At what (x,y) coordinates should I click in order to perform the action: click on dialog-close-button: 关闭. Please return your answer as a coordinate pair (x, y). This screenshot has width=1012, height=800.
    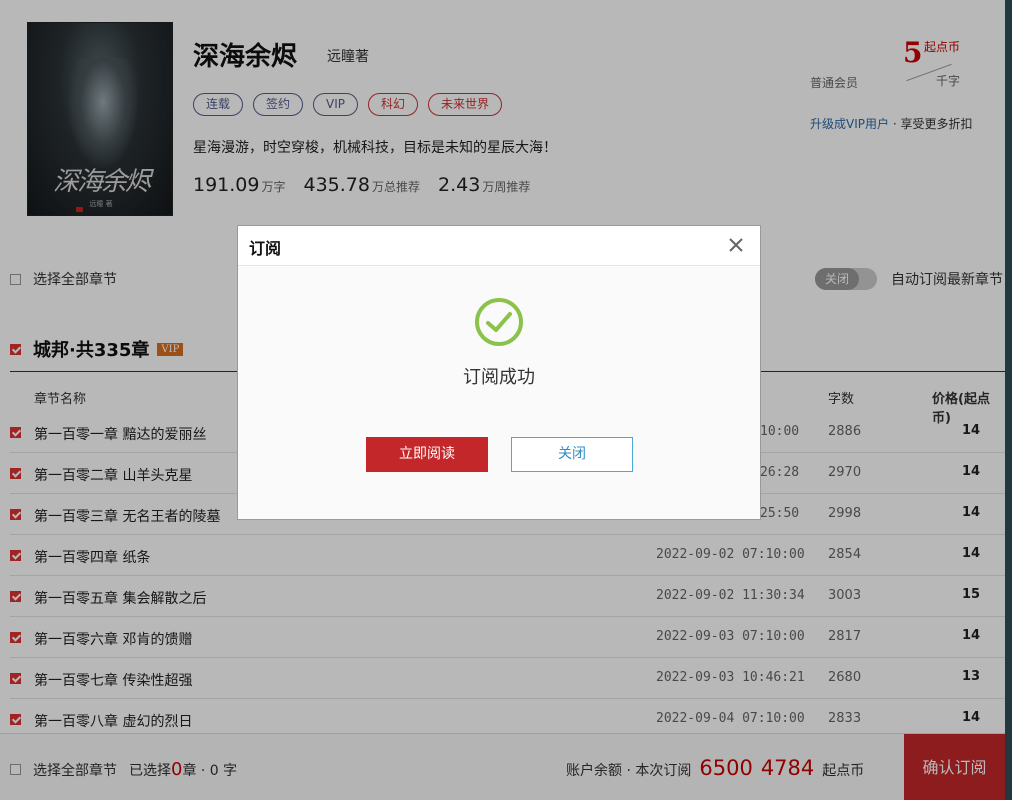
    Looking at the image, I should click on (572, 454).